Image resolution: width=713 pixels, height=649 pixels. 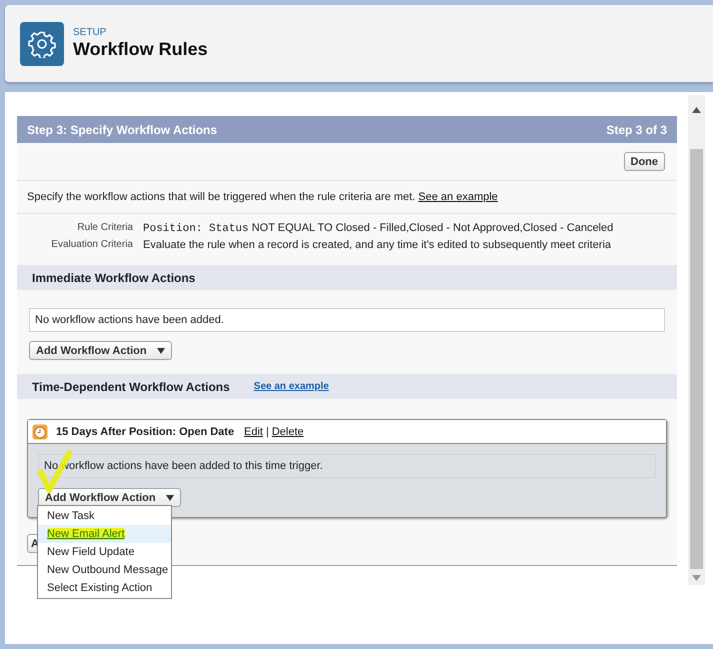 What do you see at coordinates (146, 432) in the screenshot?
I see `trigger-title: 15 Days After Position: Open Date` at bounding box center [146, 432].